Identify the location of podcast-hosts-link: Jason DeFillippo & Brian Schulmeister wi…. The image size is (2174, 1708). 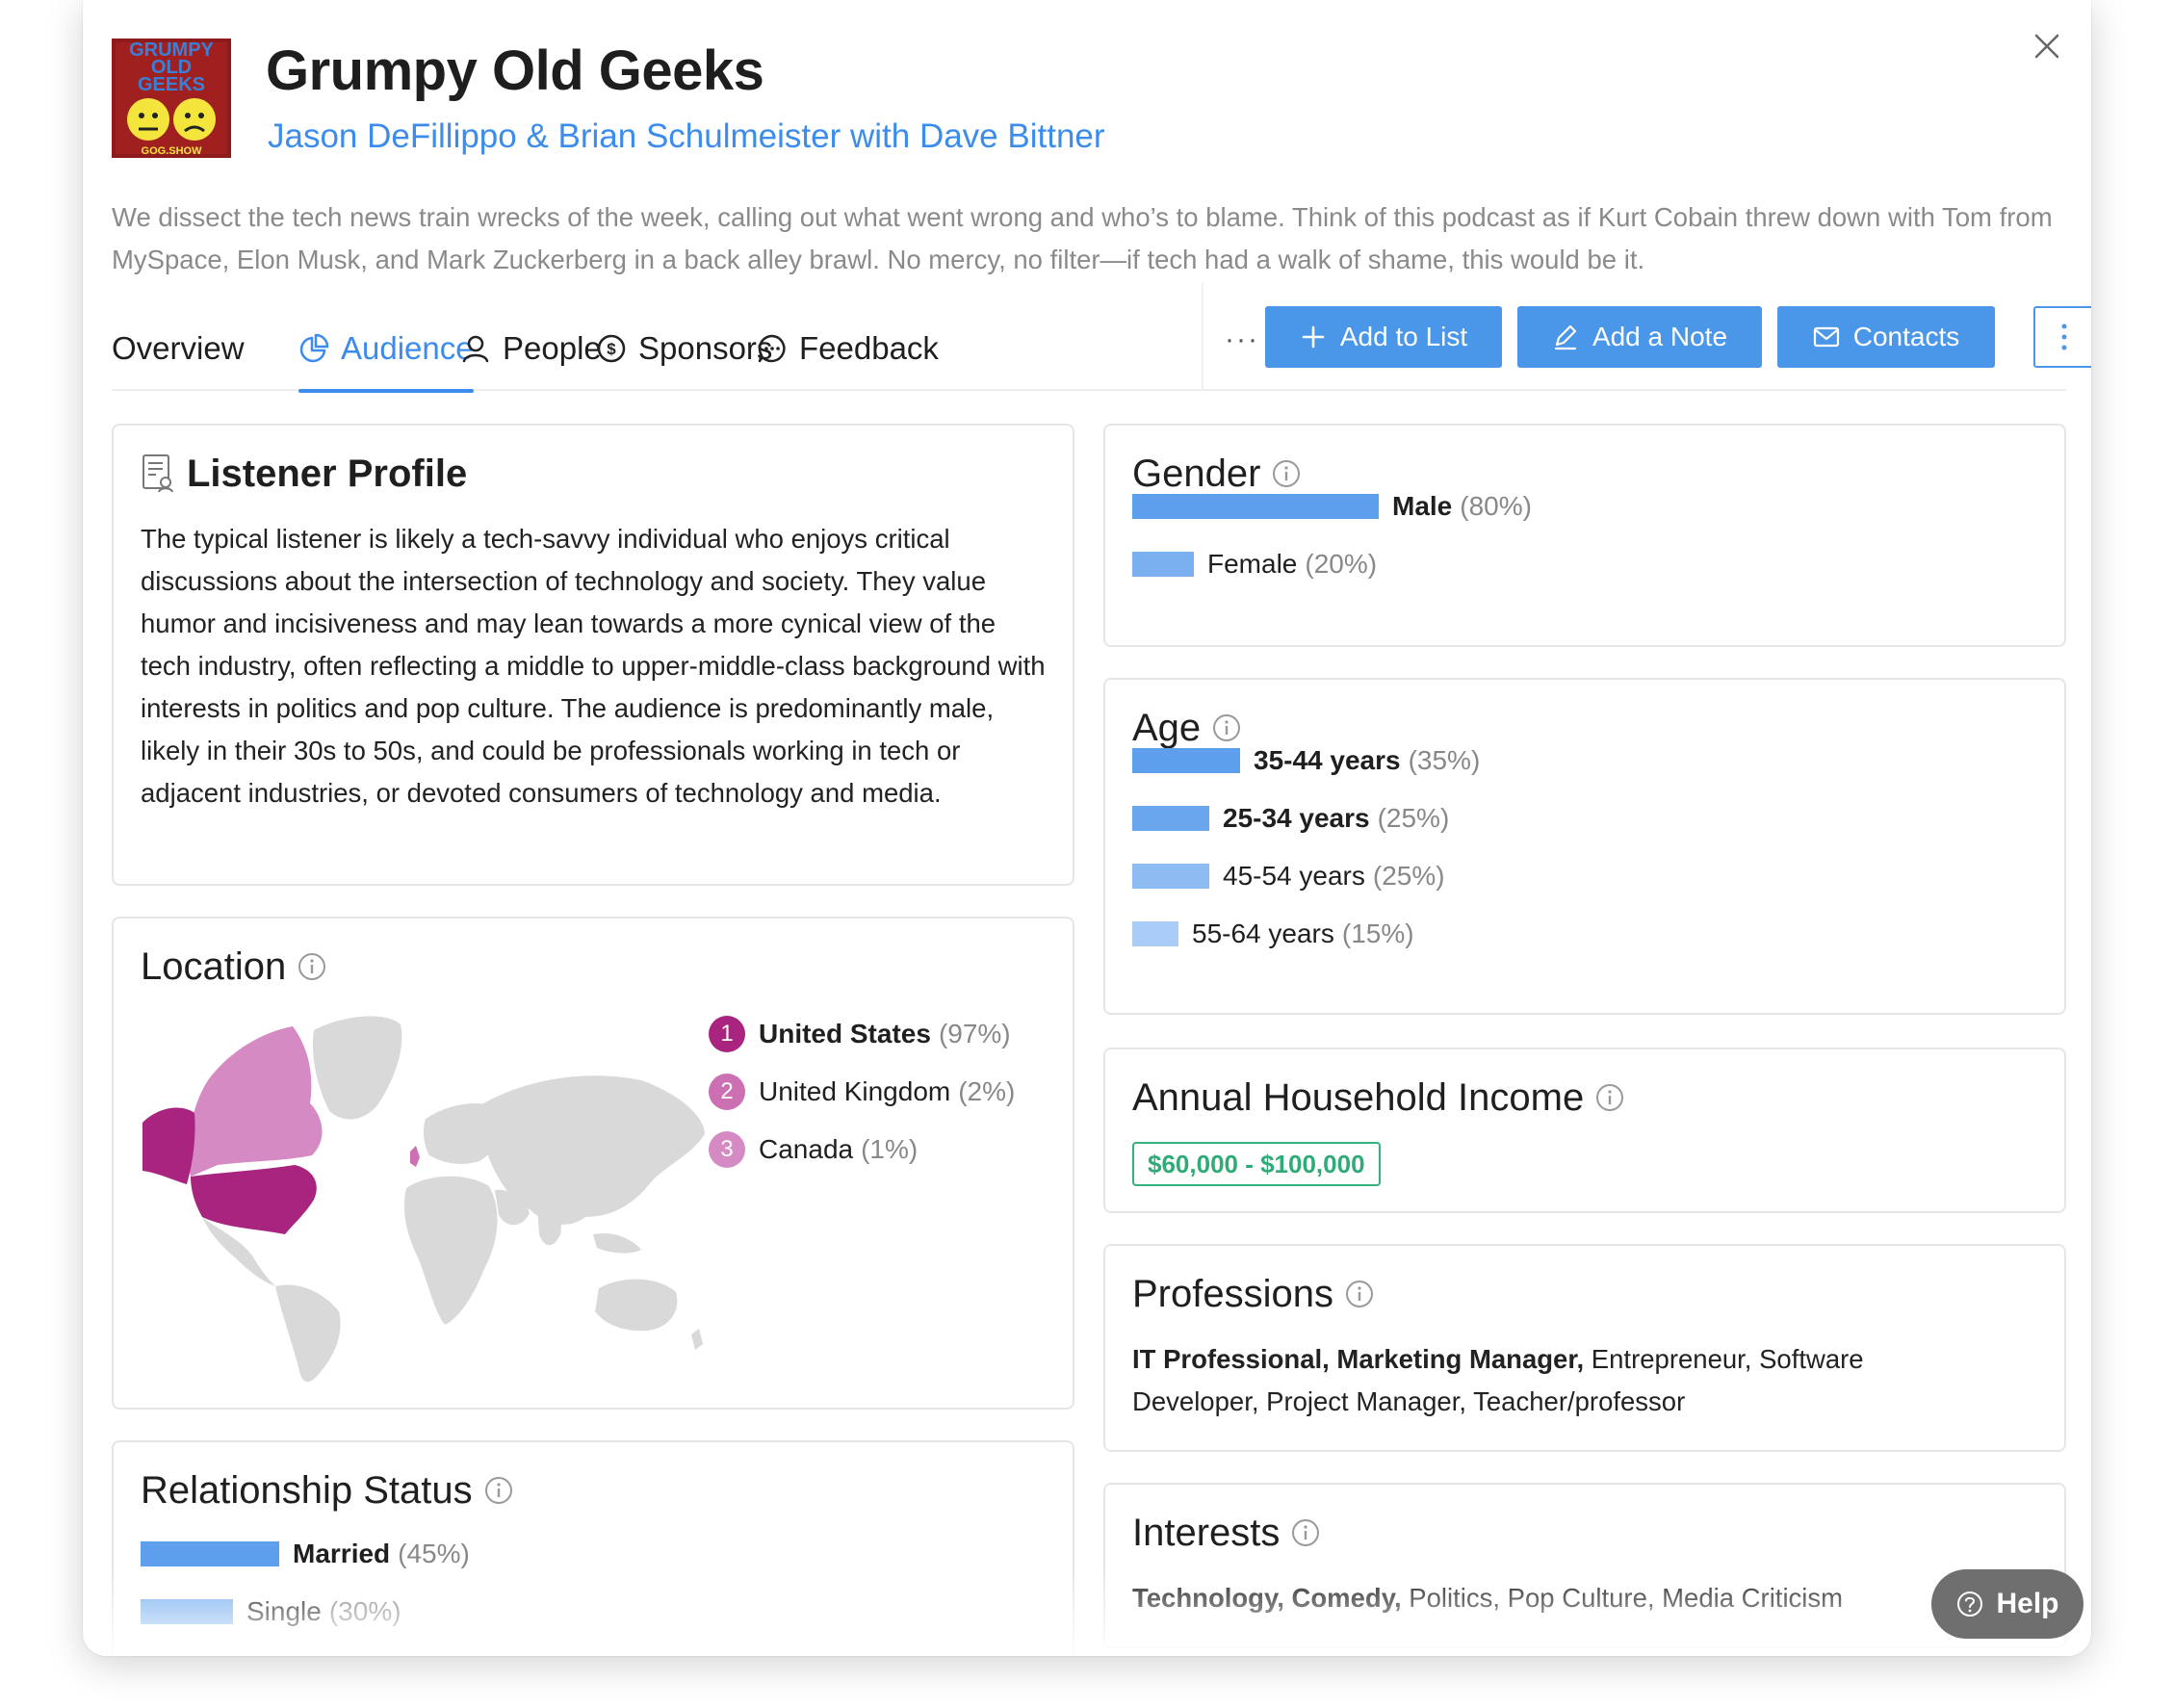
(686, 137).